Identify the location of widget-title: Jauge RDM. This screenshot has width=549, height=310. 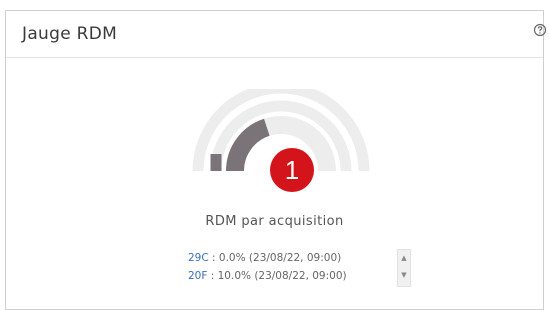
(70, 34).